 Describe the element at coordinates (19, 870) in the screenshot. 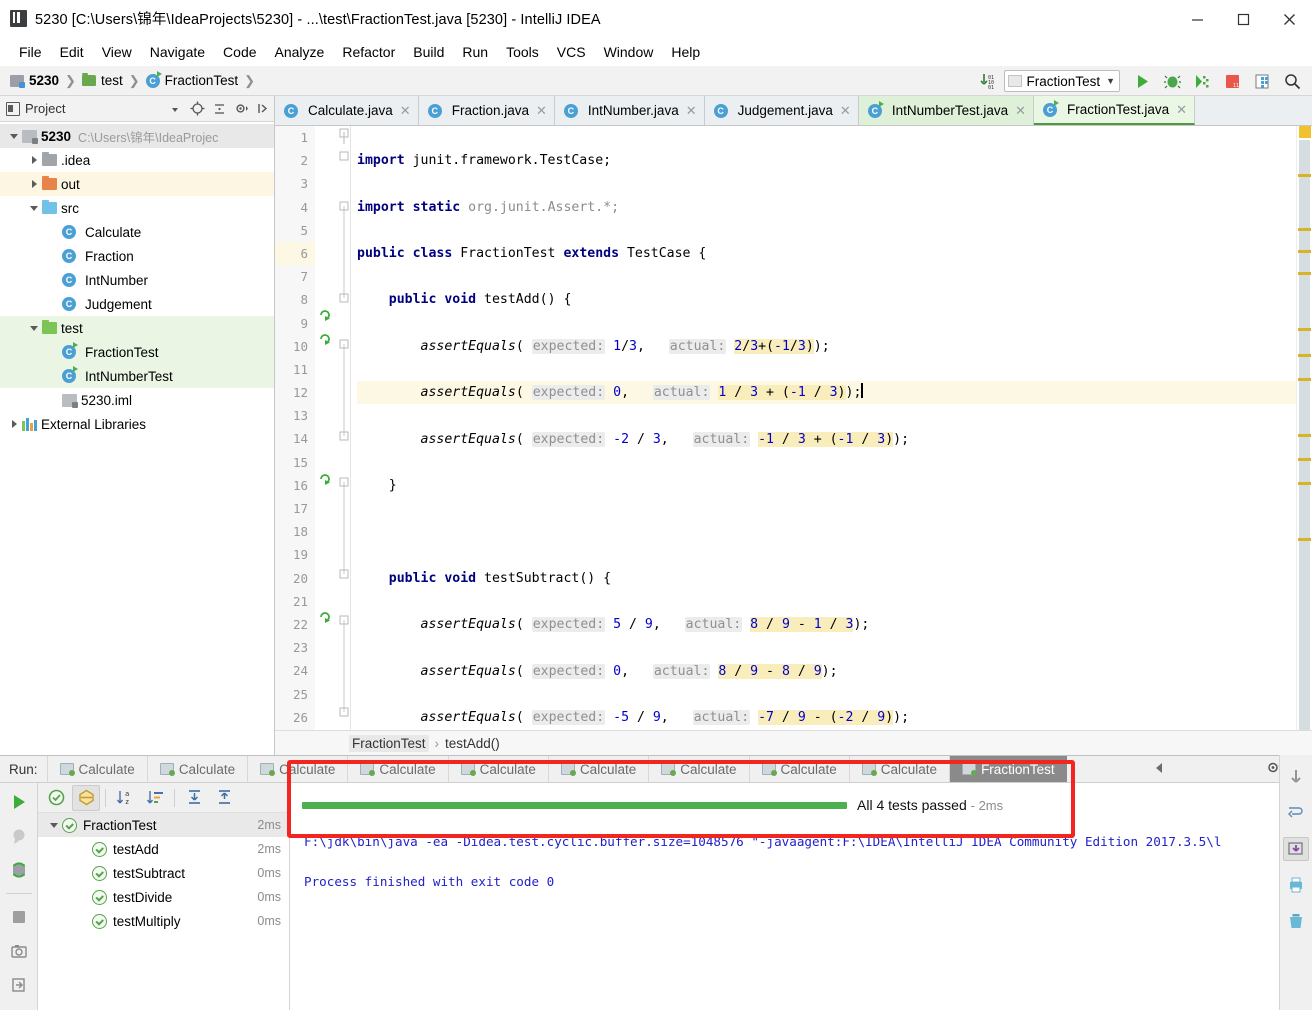

I see `toggle-auto-test-icon` at that location.